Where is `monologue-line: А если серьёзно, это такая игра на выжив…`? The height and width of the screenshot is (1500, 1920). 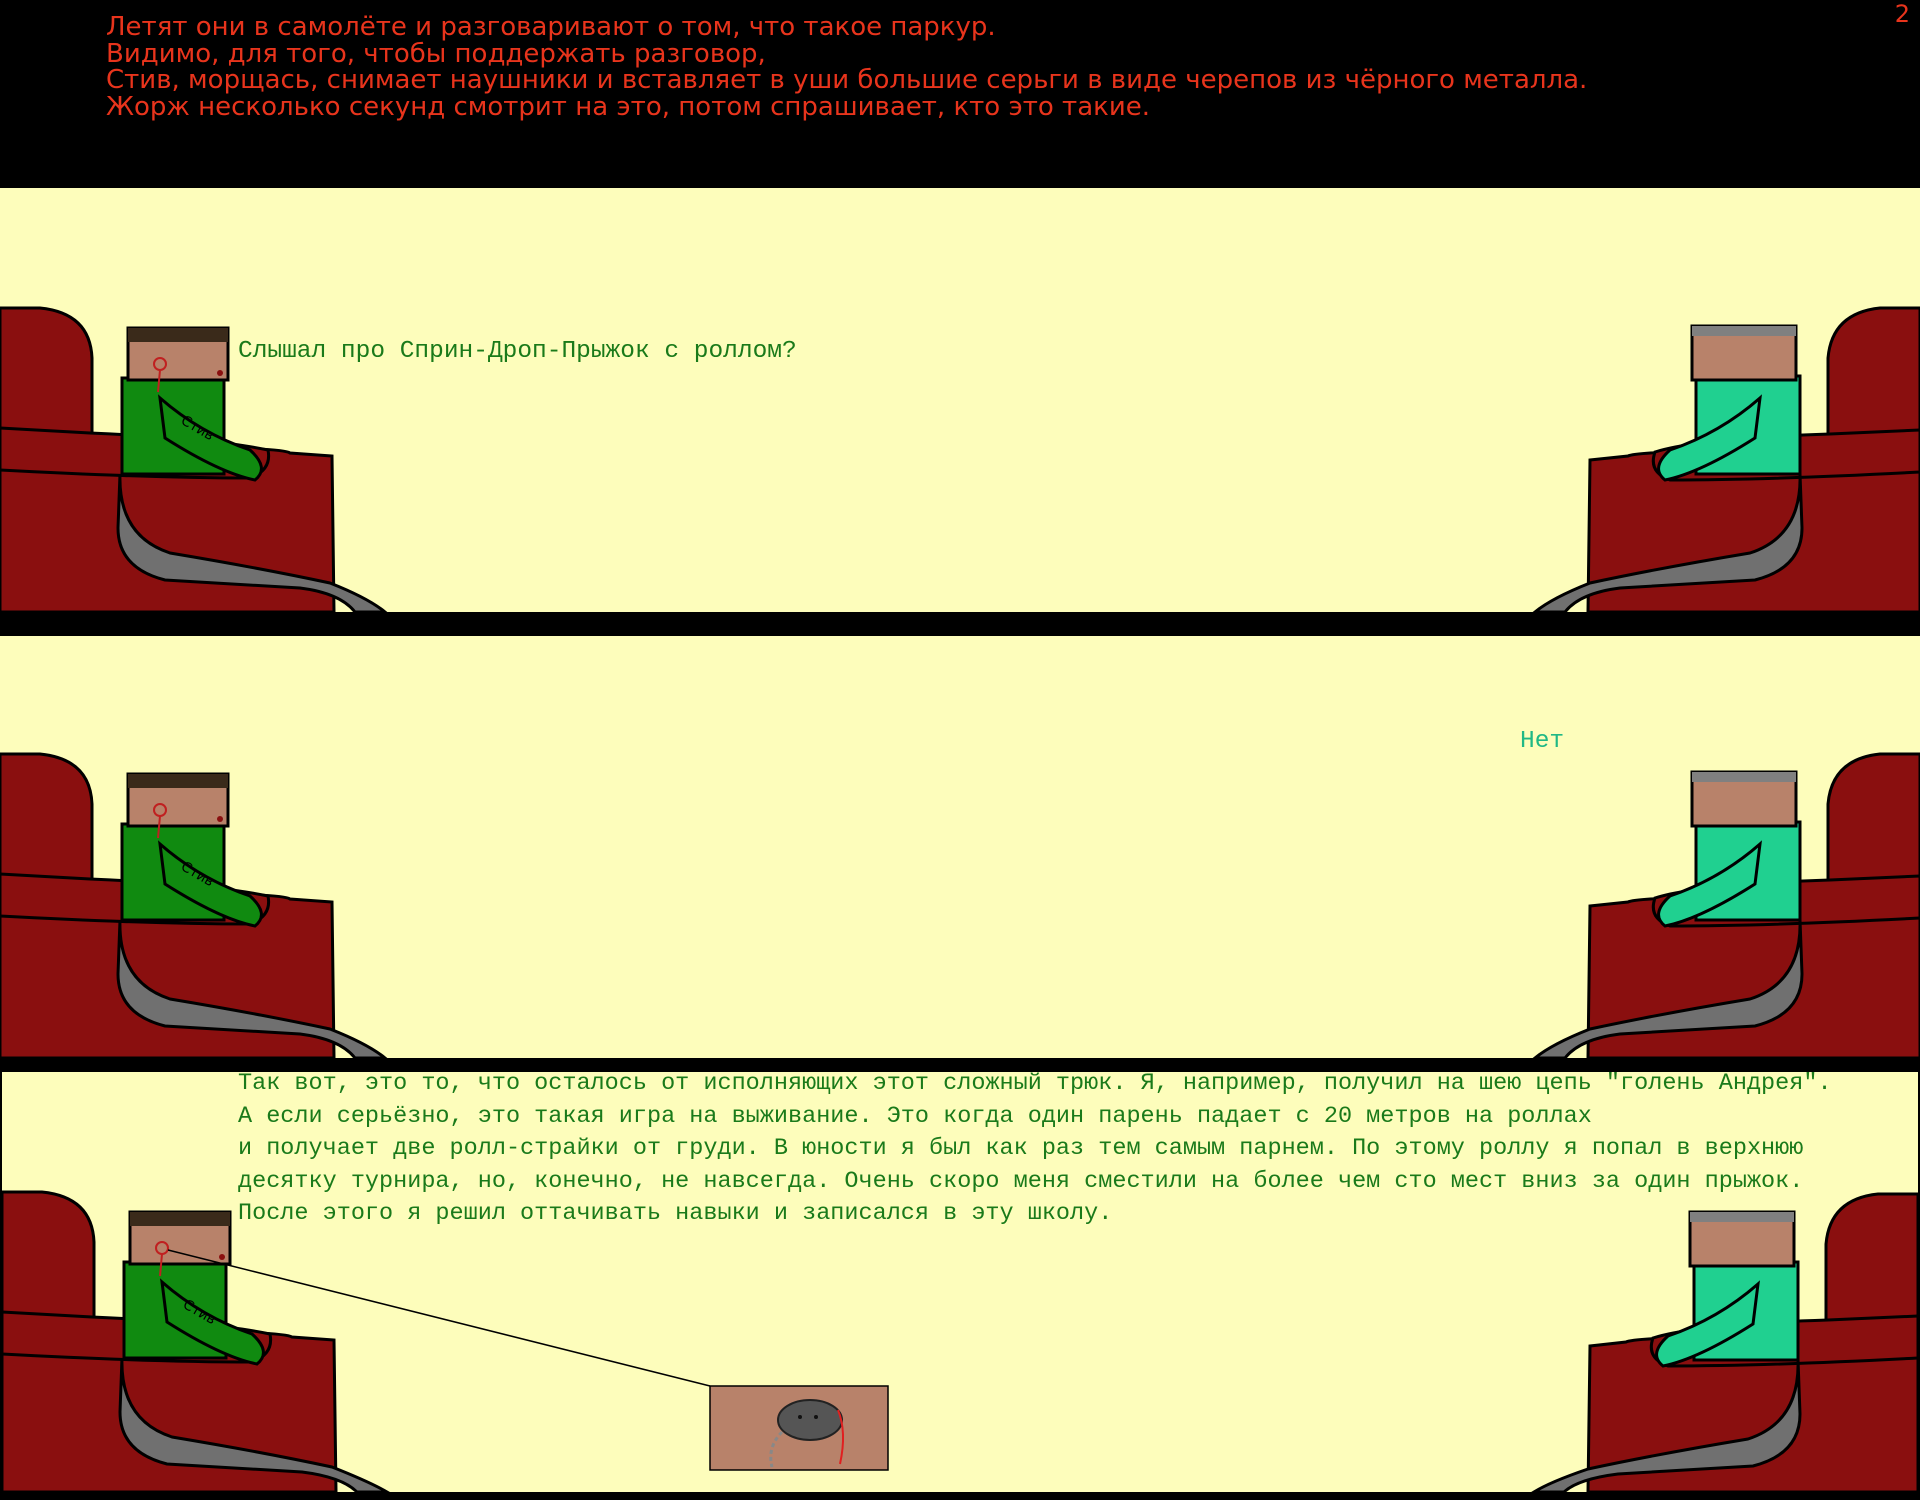
monologue-line: А если серьёзно, это такая игра на выжив… is located at coordinates (915, 1116).